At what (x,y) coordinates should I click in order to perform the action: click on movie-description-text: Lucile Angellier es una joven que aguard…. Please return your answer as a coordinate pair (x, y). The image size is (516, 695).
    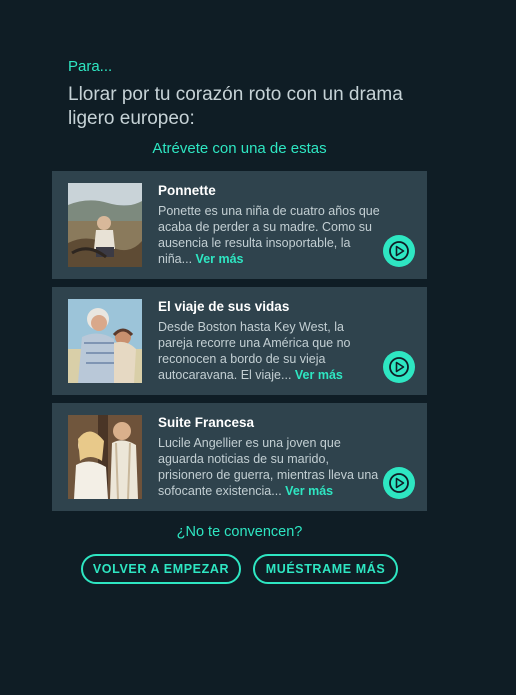
    Looking at the image, I should click on (268, 467).